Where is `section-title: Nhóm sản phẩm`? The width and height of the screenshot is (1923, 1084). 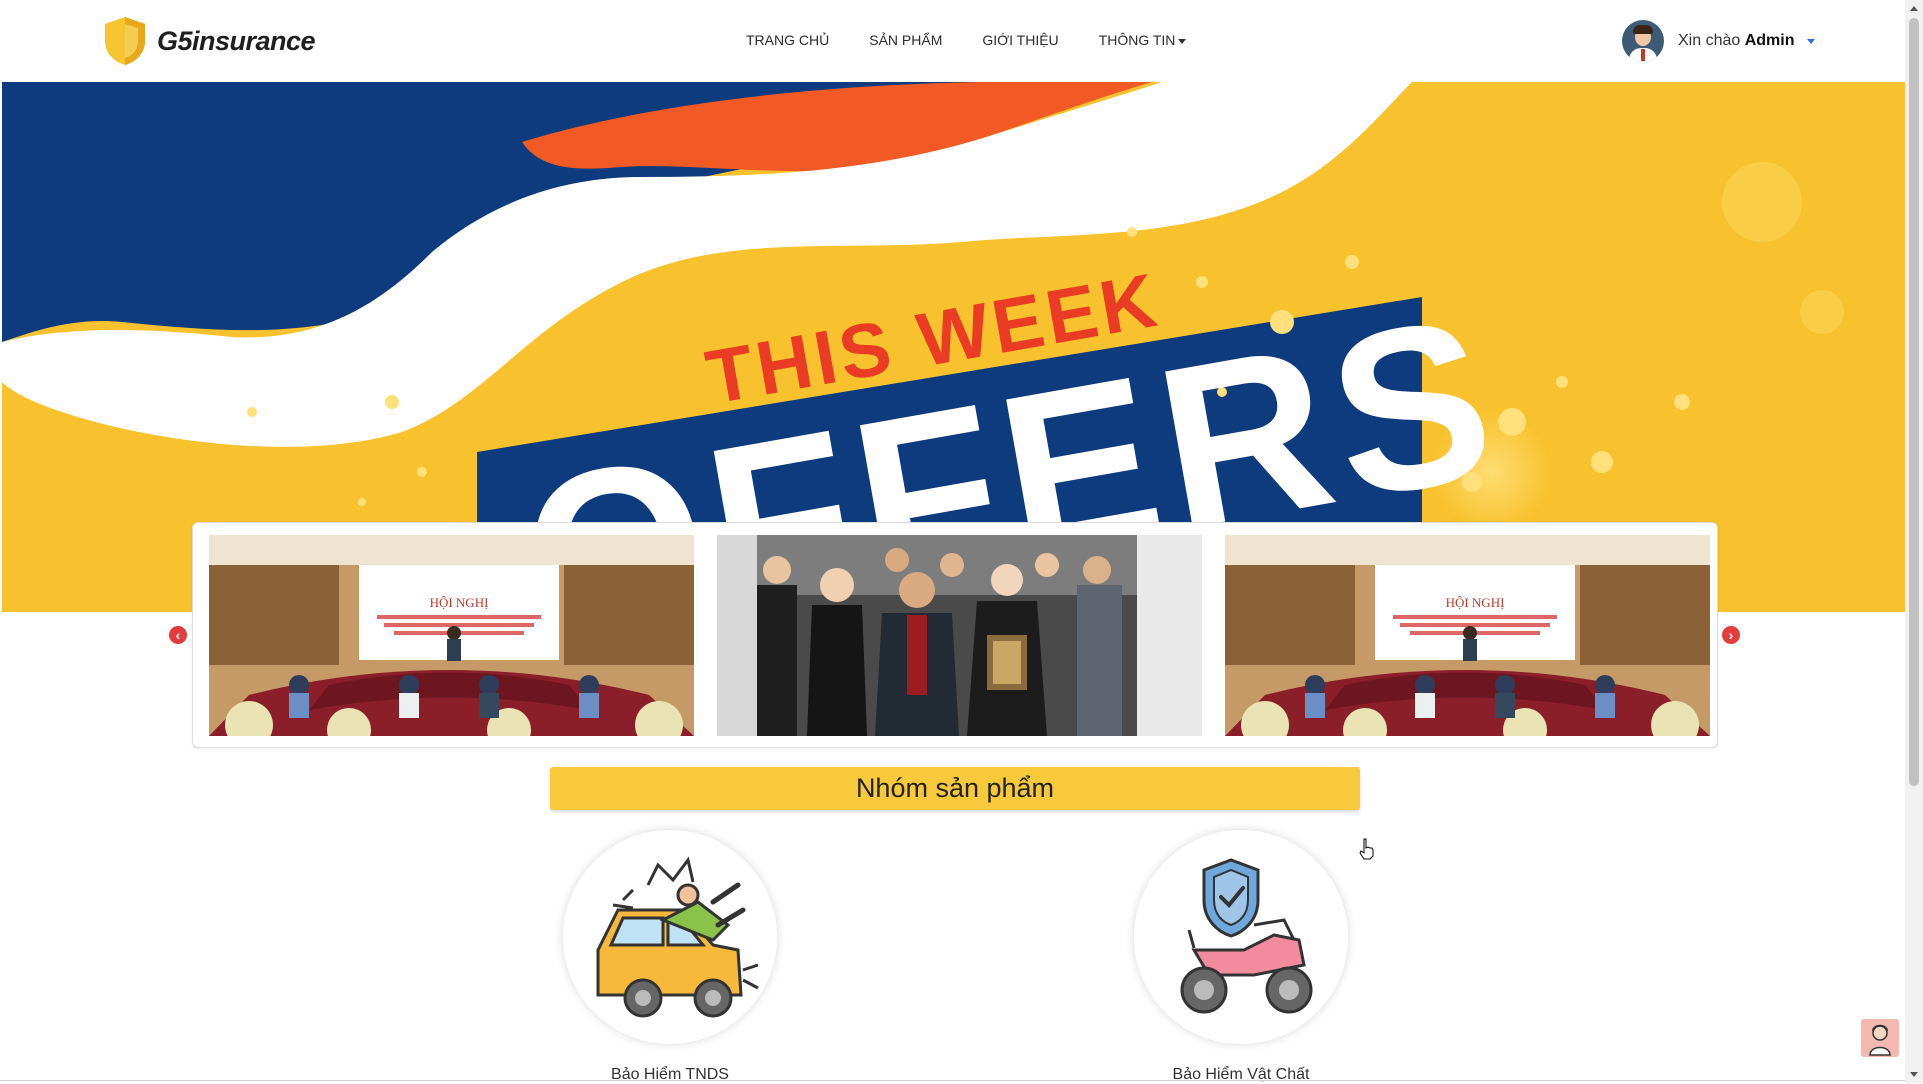 section-title: Nhóm sản phẩm is located at coordinates (955, 788).